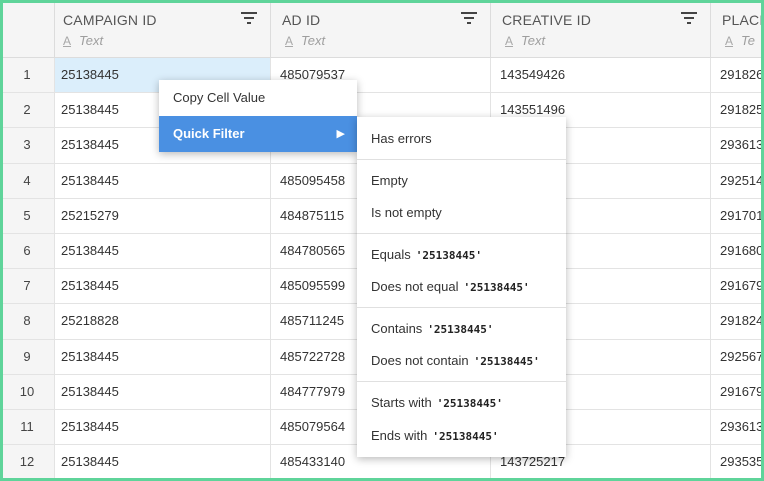 This screenshot has height=481, width=764. What do you see at coordinates (737, 181) in the screenshot?
I see `cell-placement-id: 292514` at bounding box center [737, 181].